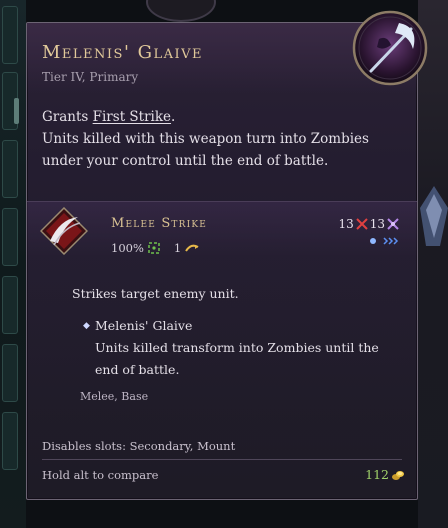 The image size is (448, 528). What do you see at coordinates (434, 216) in the screenshot?
I see `crystal-icon` at bounding box center [434, 216].